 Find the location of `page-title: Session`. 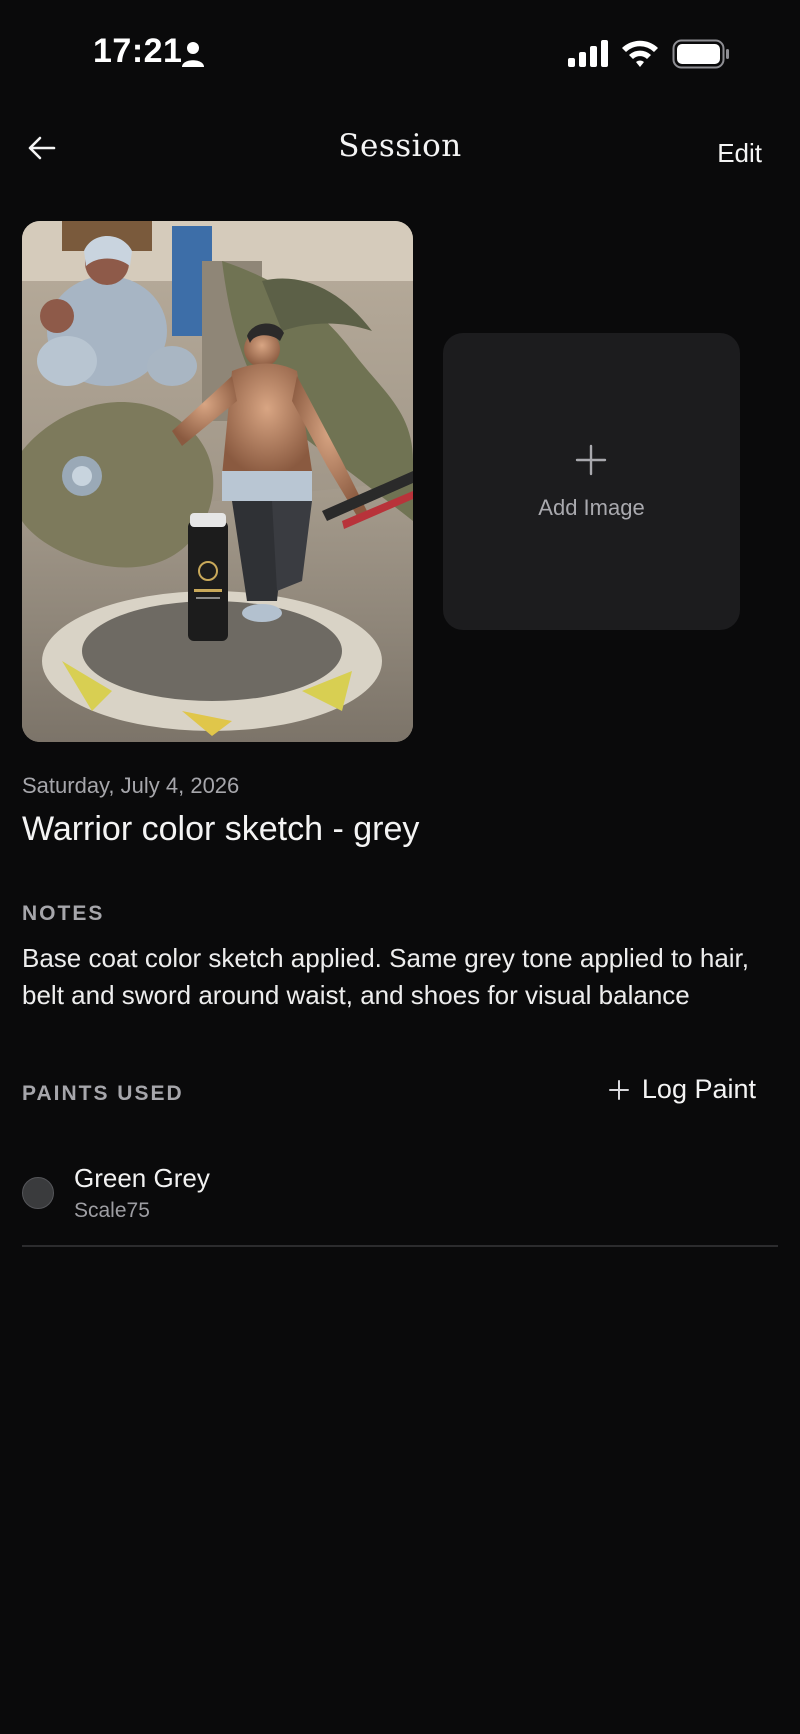

page-title: Session is located at coordinates (400, 146).